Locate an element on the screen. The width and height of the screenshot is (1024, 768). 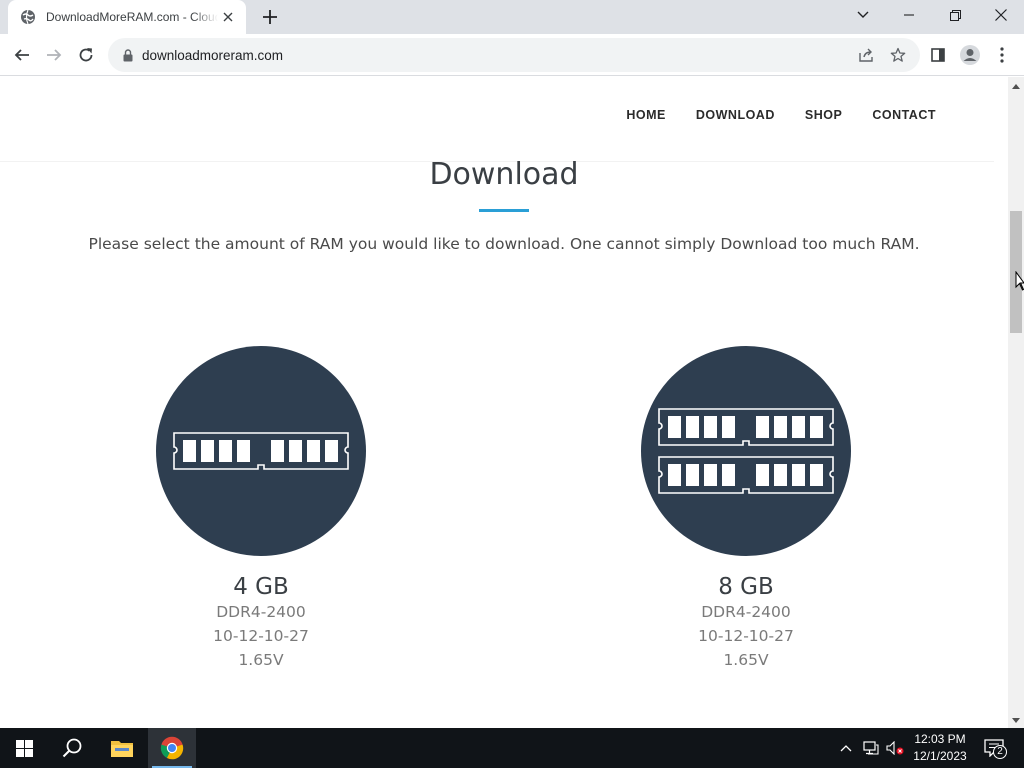
bookmark-star-icon is located at coordinates (898, 55).